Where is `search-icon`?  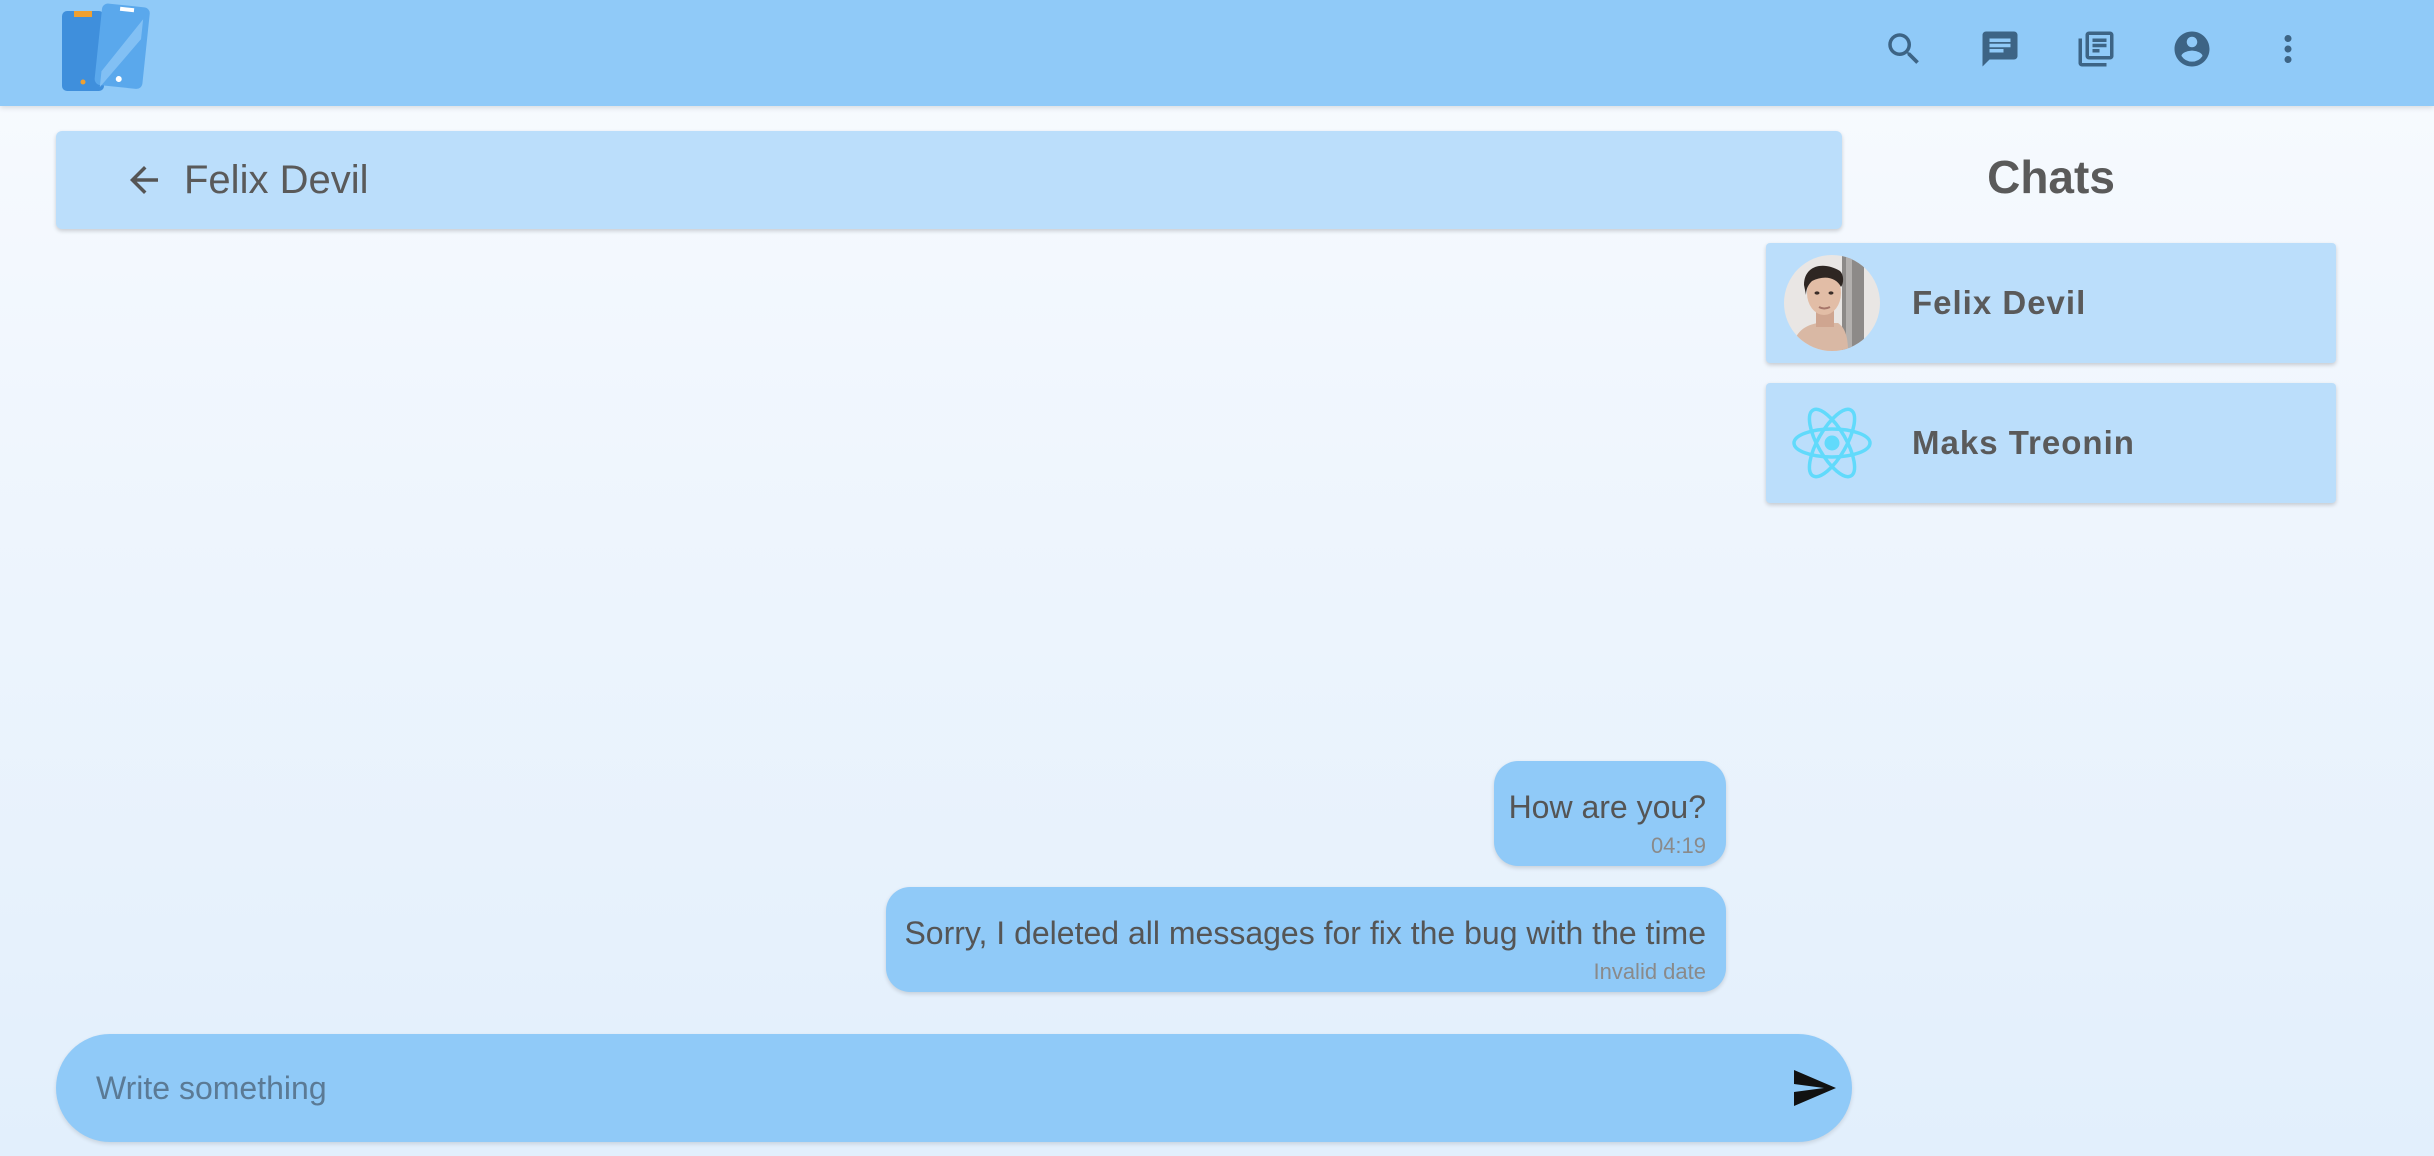 search-icon is located at coordinates (1904, 49).